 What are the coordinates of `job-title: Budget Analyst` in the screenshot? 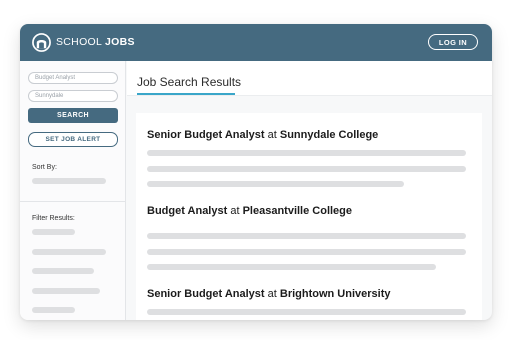 It's located at (187, 211).